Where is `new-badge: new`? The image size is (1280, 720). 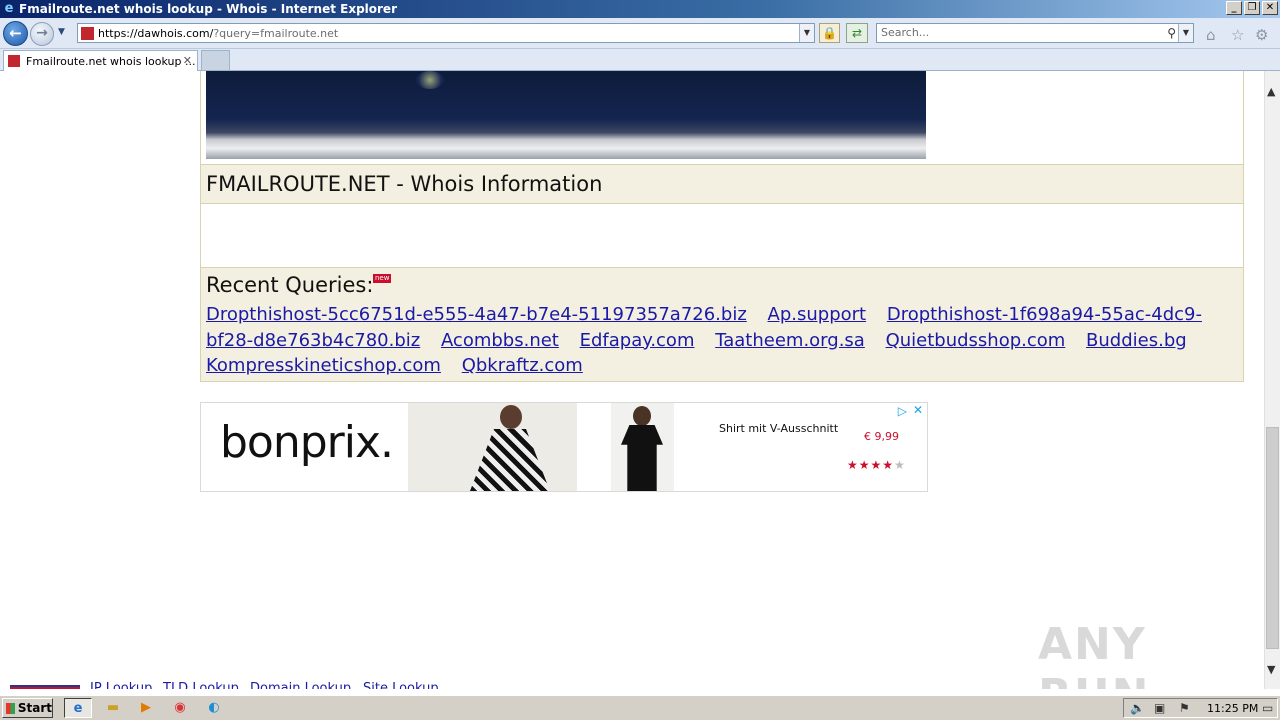 new-badge: new is located at coordinates (382, 278).